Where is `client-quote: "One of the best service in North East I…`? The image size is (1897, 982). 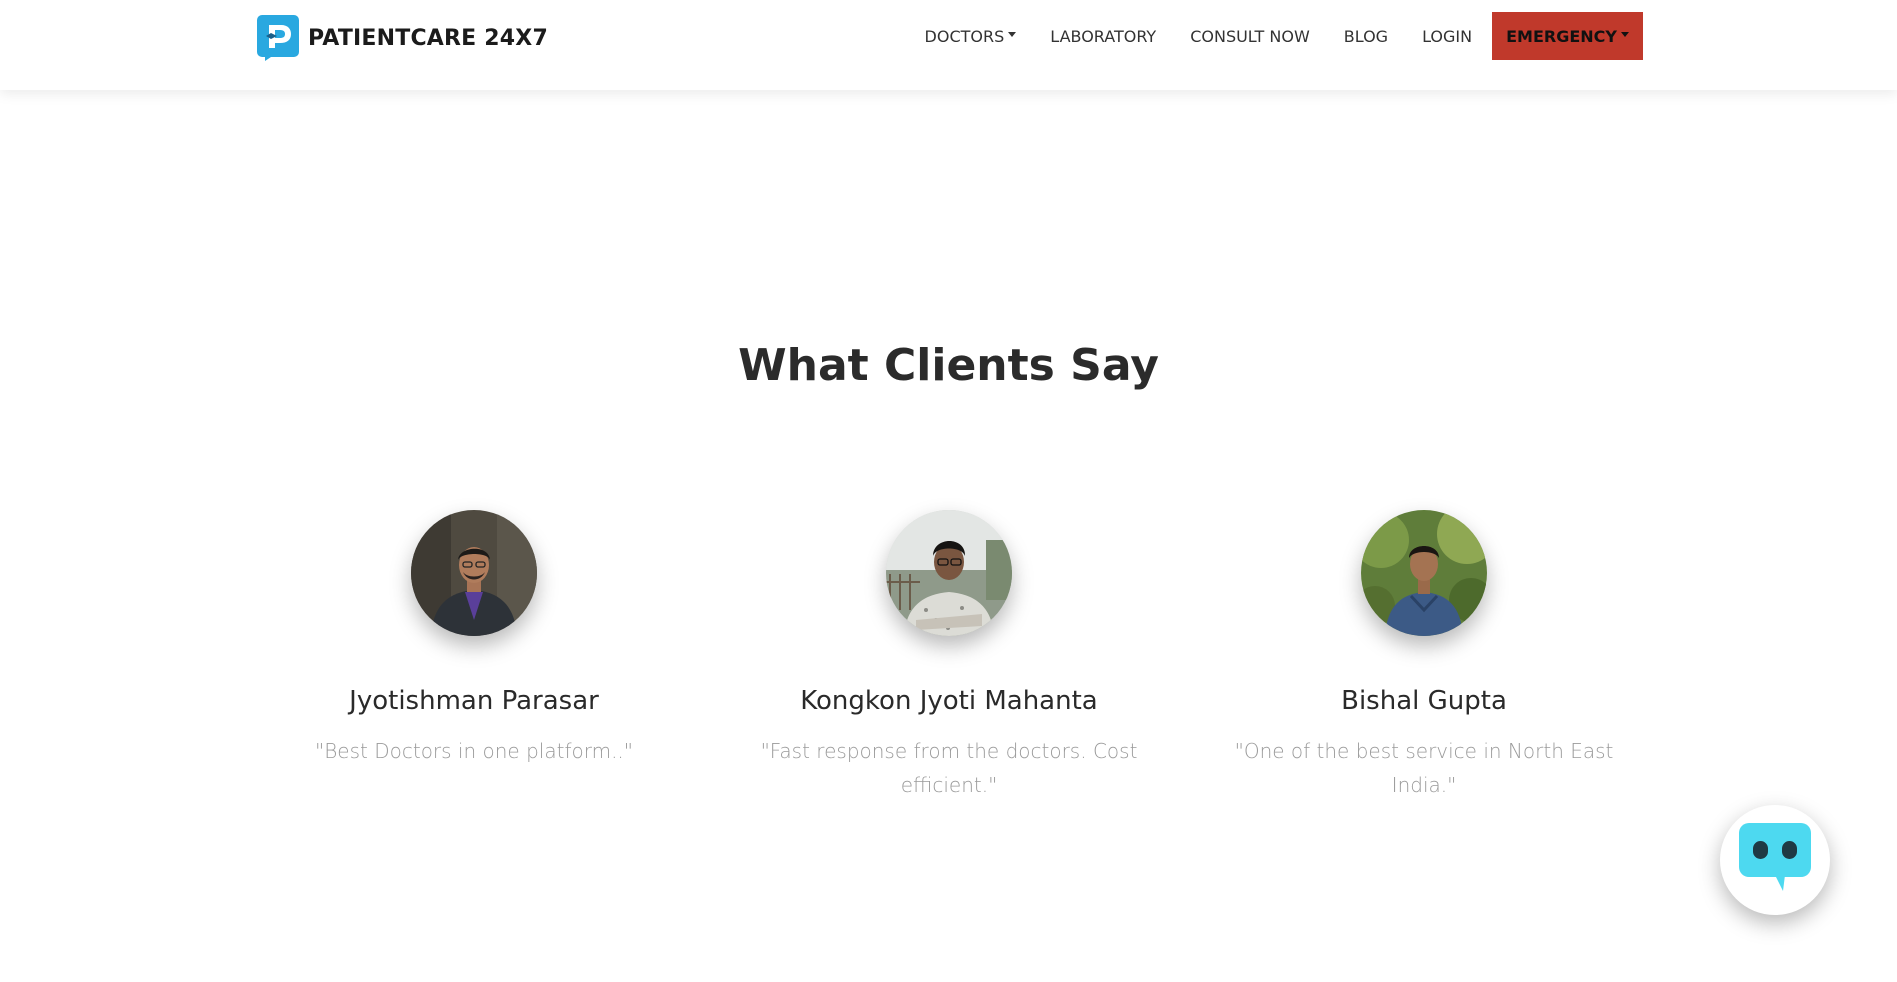 client-quote: "One of the best service in North East I… is located at coordinates (1424, 768).